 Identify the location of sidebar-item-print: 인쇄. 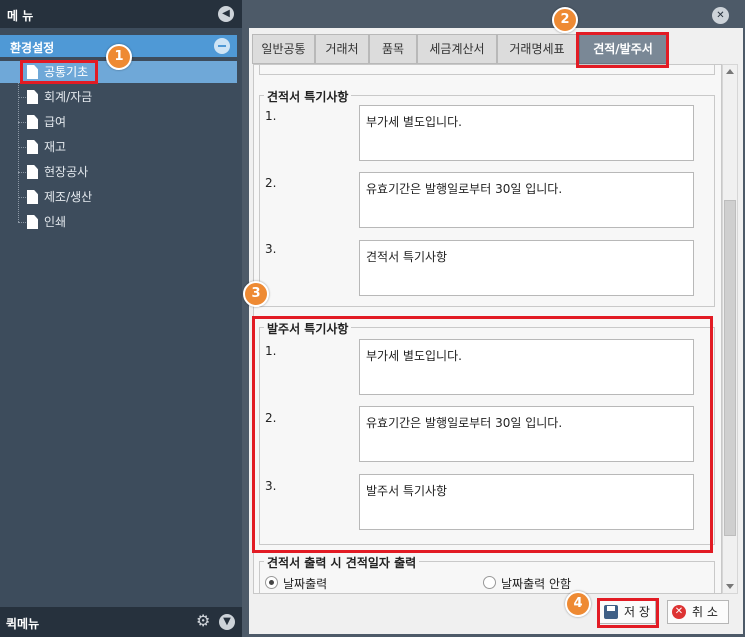
(118, 222).